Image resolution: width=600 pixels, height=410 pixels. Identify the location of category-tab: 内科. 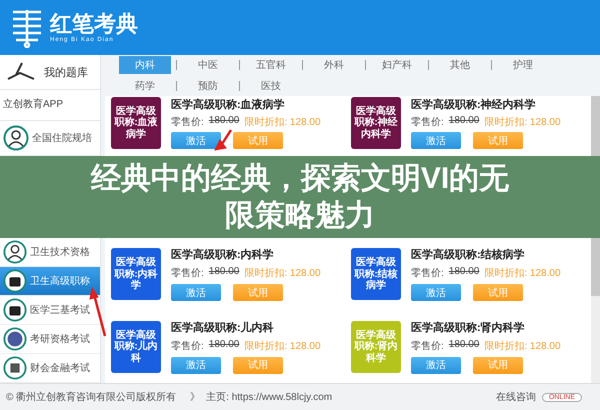
(145, 65).